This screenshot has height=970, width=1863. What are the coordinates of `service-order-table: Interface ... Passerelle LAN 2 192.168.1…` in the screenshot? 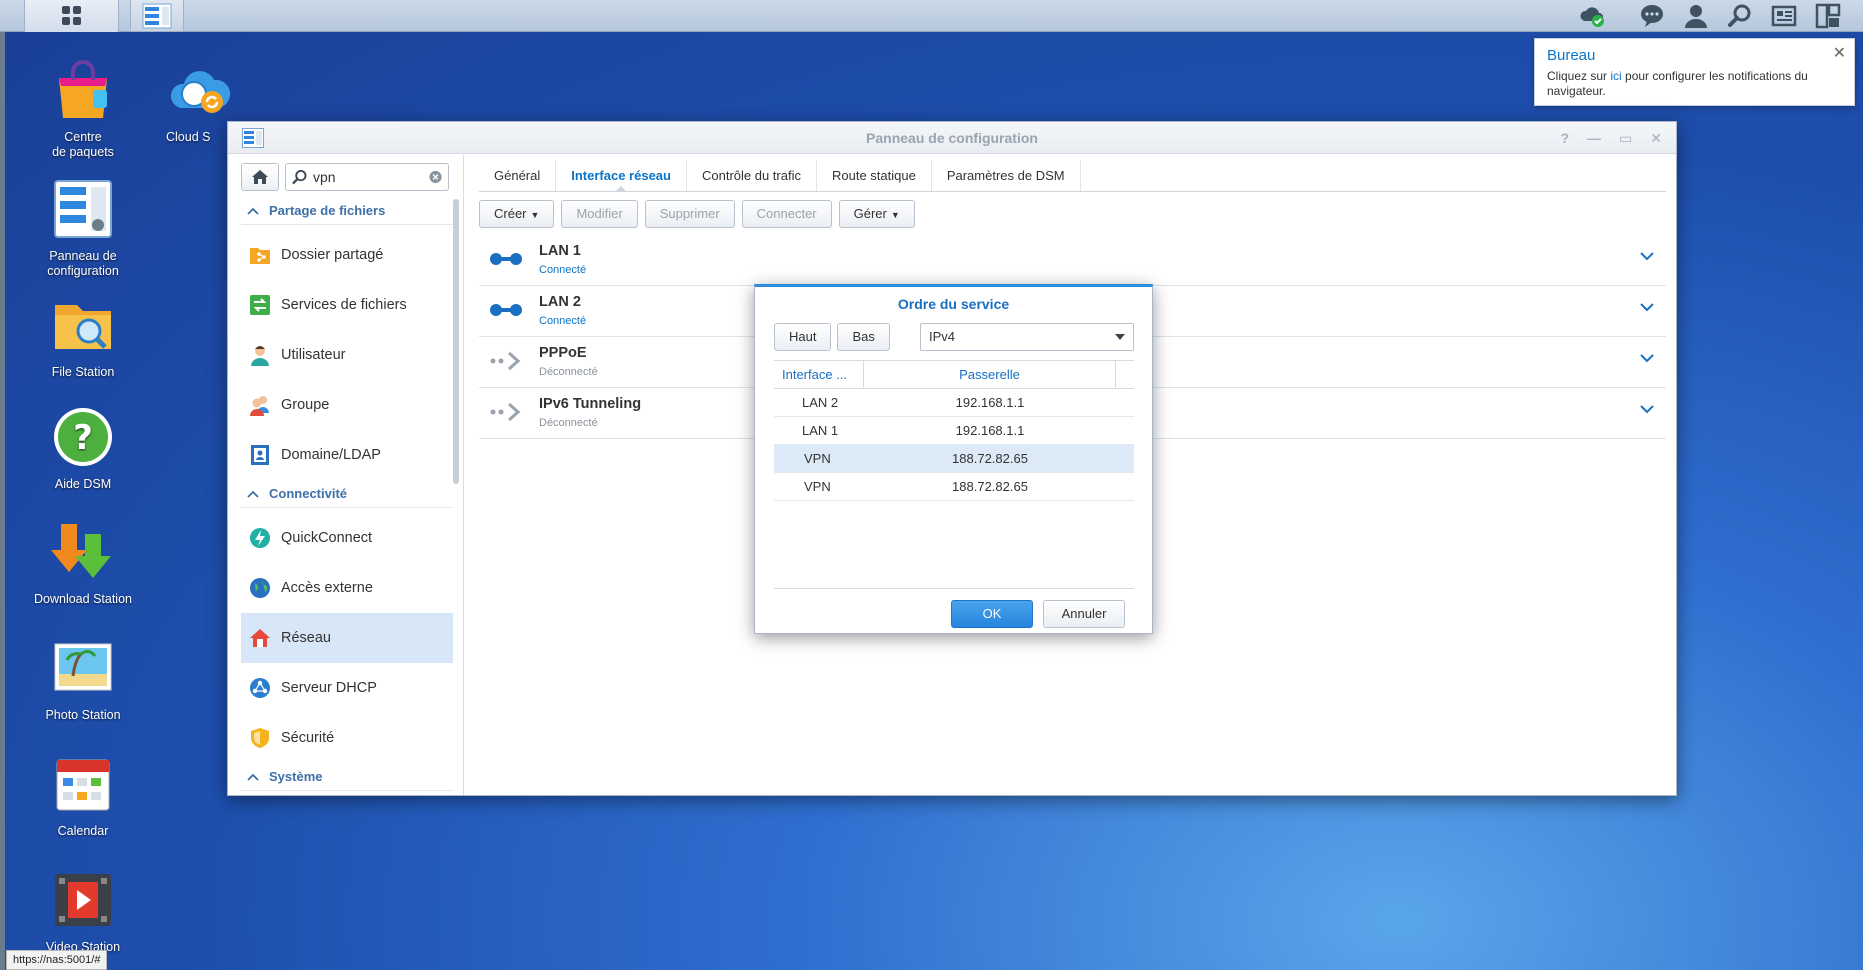 It's located at (954, 430).